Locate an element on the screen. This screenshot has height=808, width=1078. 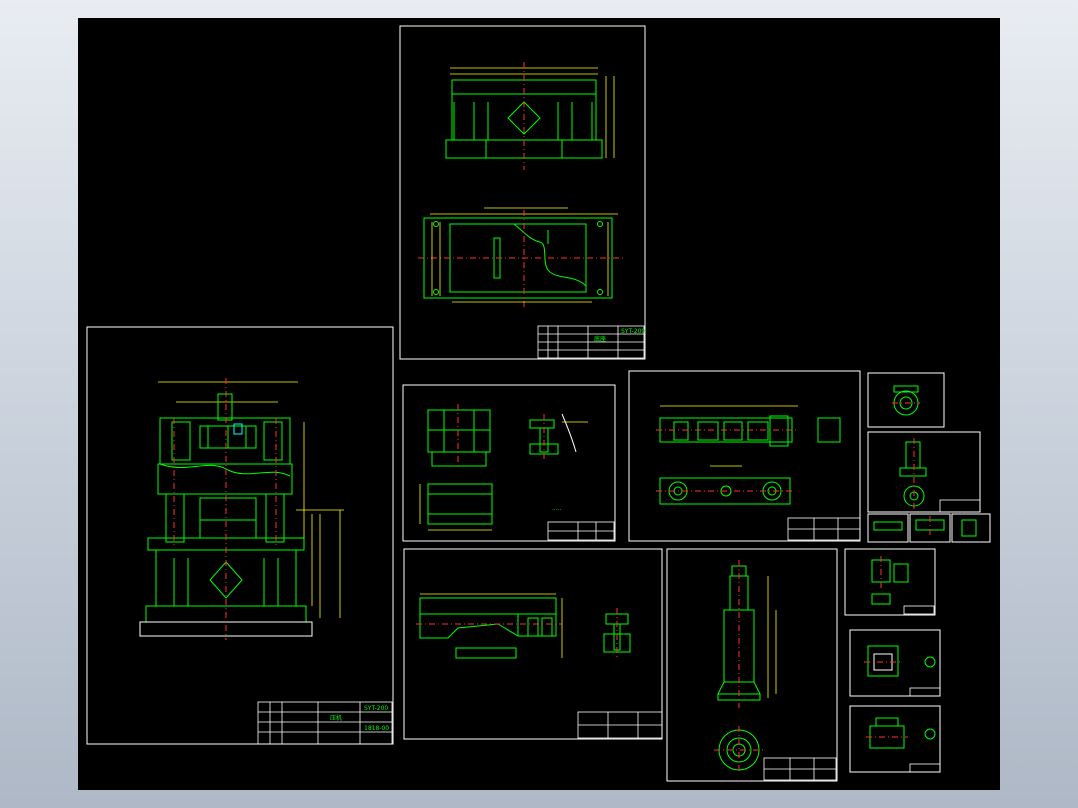
plan-view is located at coordinates (521, 257).